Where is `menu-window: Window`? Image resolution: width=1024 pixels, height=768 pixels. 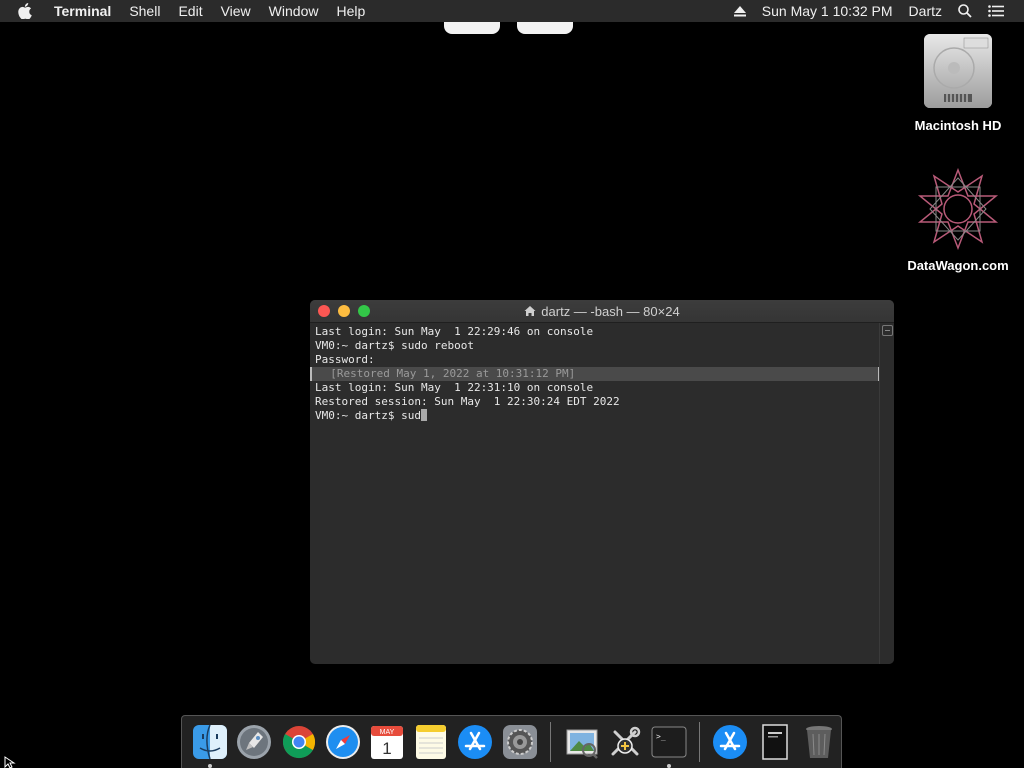 menu-window: Window is located at coordinates (294, 11).